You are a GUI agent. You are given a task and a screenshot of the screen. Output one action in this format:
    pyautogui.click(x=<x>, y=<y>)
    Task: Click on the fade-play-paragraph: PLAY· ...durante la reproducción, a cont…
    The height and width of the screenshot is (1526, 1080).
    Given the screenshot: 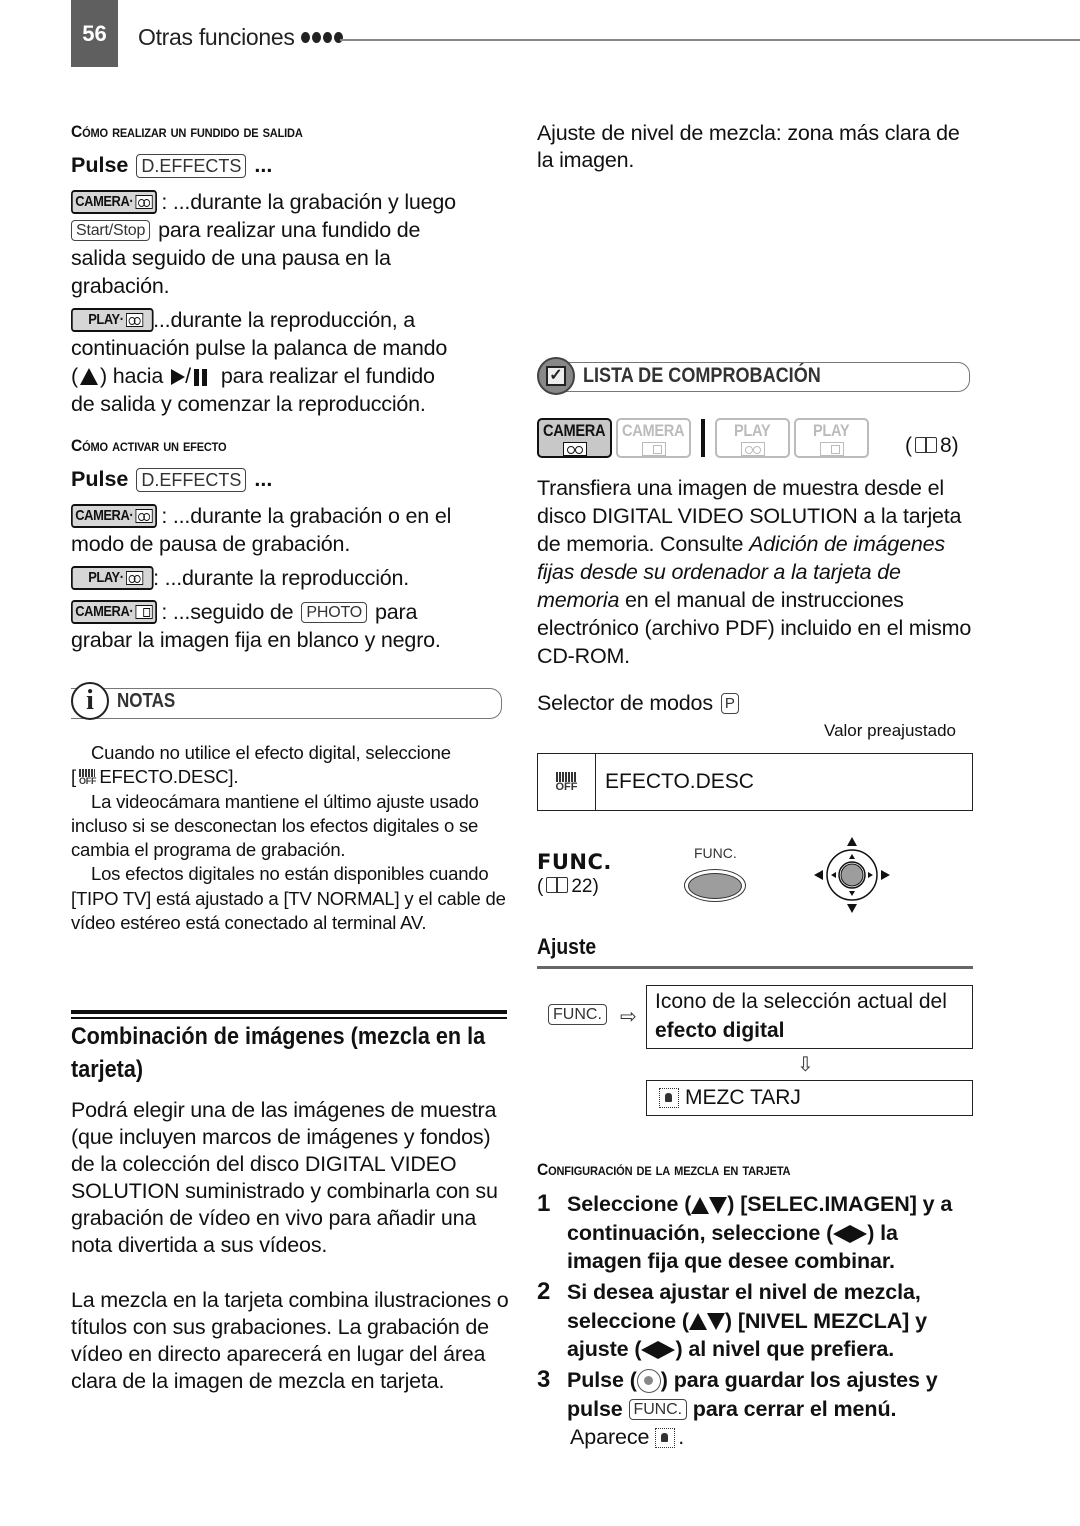 What is the action you would take?
    pyautogui.click(x=259, y=362)
    